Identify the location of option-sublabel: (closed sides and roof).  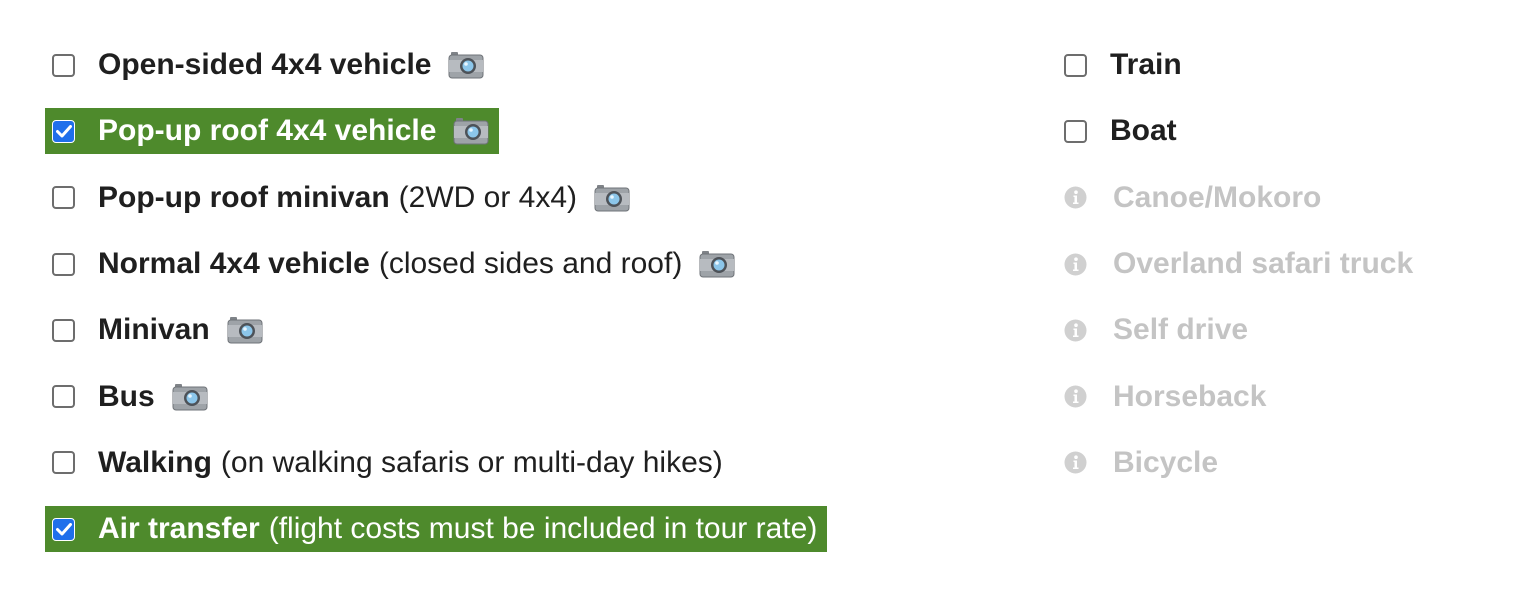
(530, 264).